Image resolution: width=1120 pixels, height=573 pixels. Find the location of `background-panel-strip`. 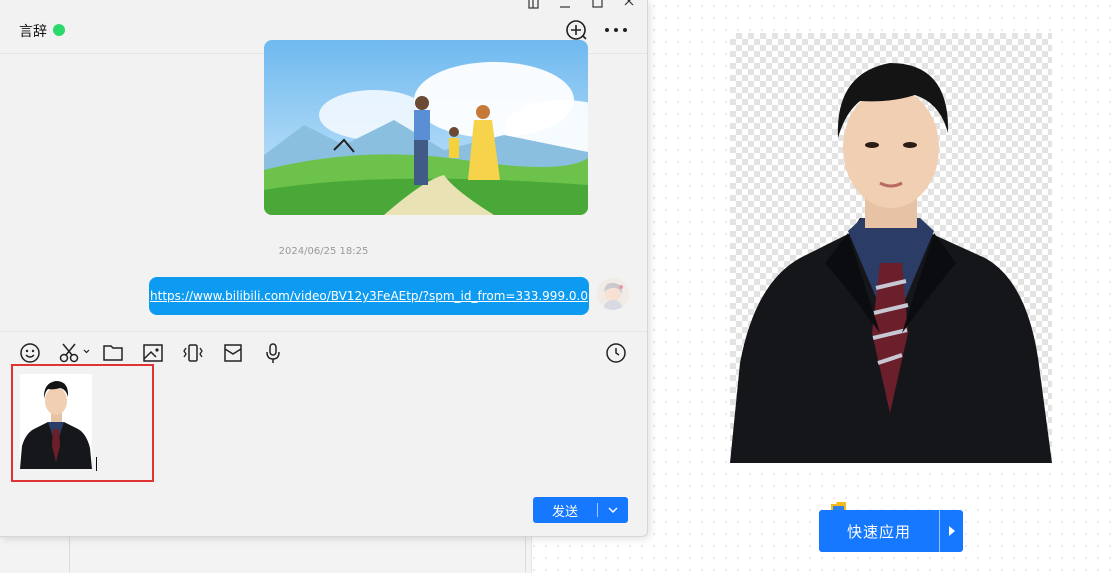

background-panel-strip is located at coordinates (266, 554).